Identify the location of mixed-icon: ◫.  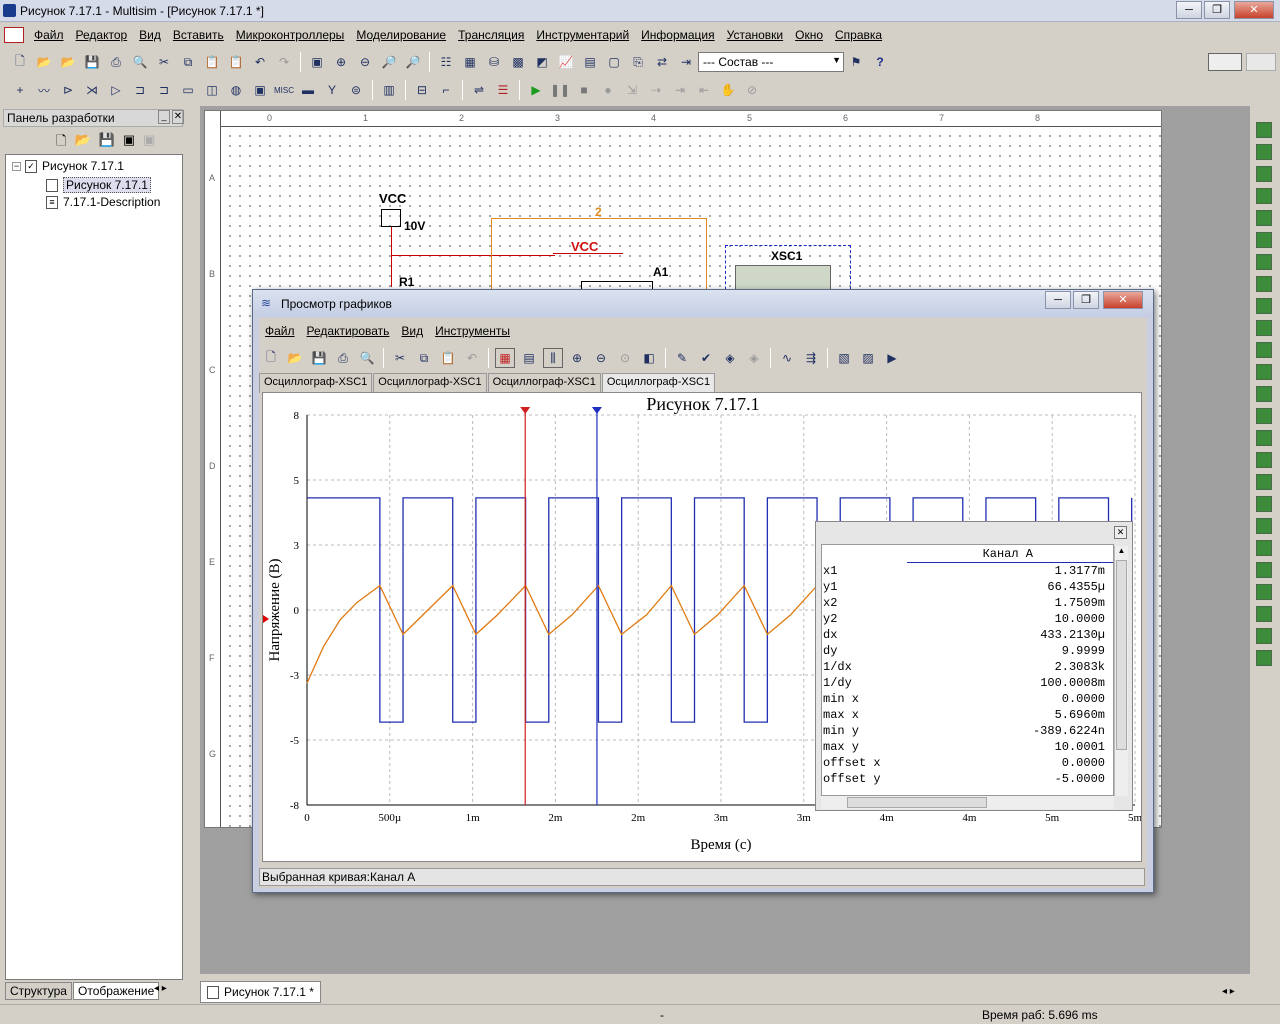
(212, 90).